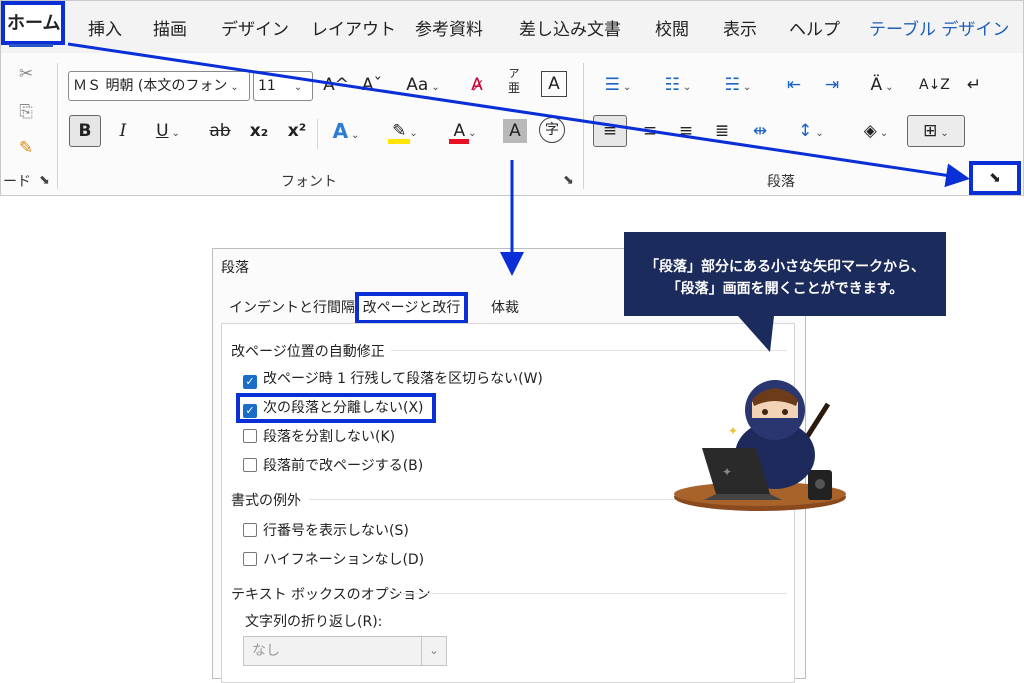  I want to click on tab-asian-typography: 体裁, so click(505, 307).